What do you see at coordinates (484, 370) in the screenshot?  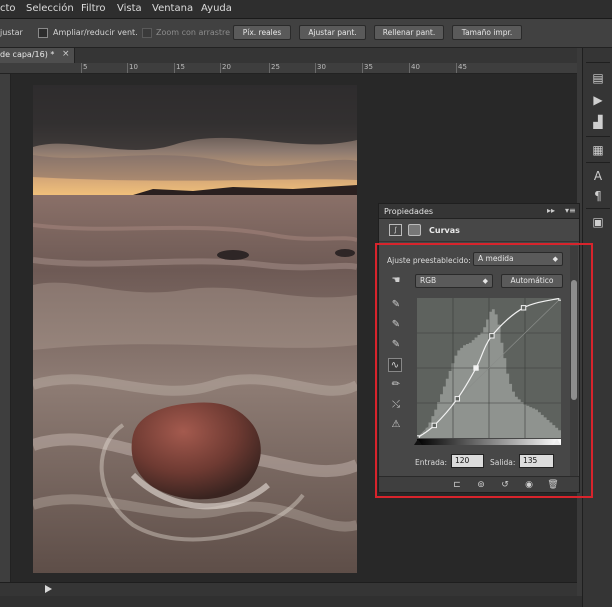 I see `highlight-box` at bounding box center [484, 370].